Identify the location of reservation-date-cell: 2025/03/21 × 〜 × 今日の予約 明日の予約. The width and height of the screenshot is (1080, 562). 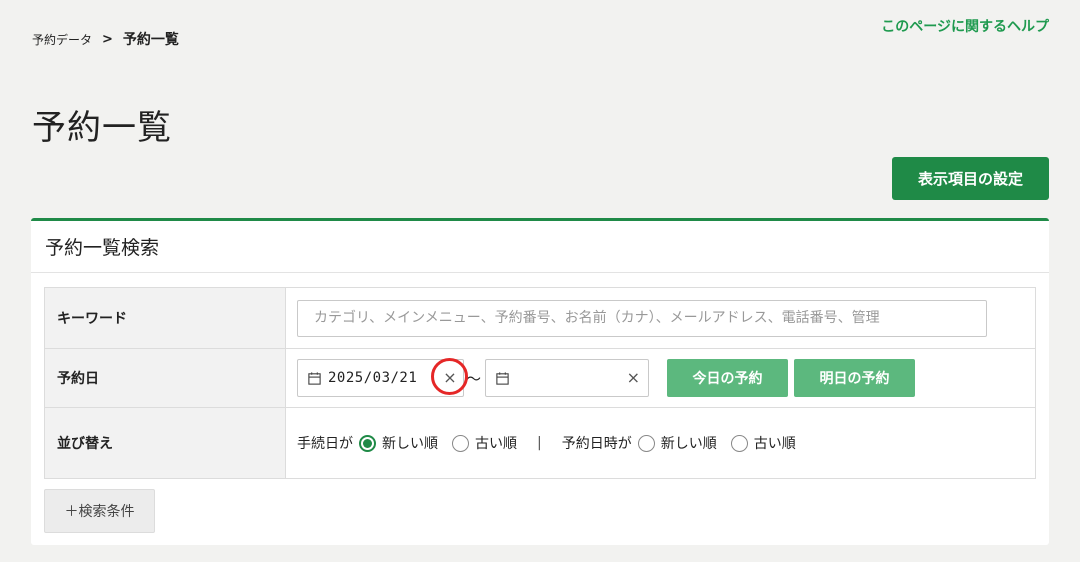
(660, 378).